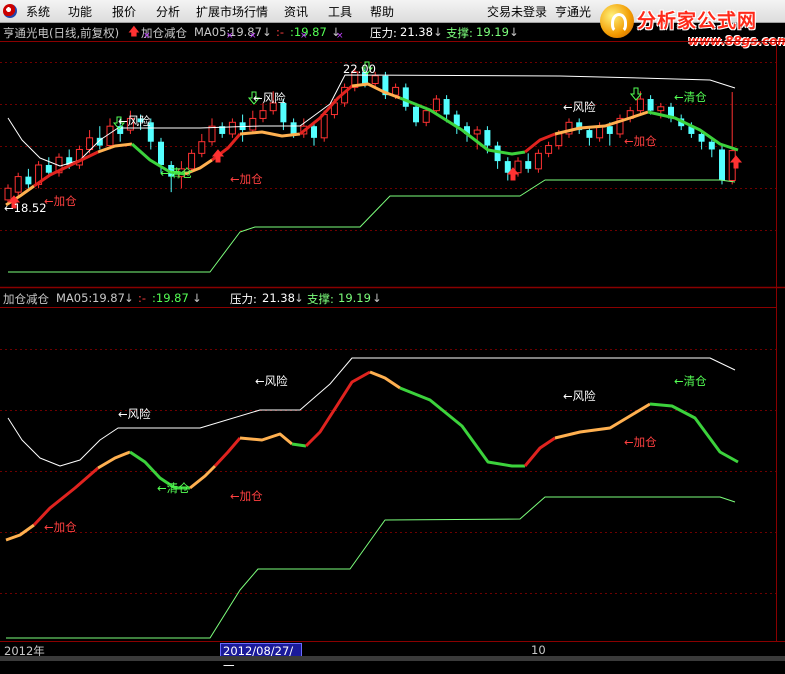 Image resolution: width=785 pixels, height=674 pixels. Describe the element at coordinates (66, 169) in the screenshot. I see `ma-line-red` at that location.